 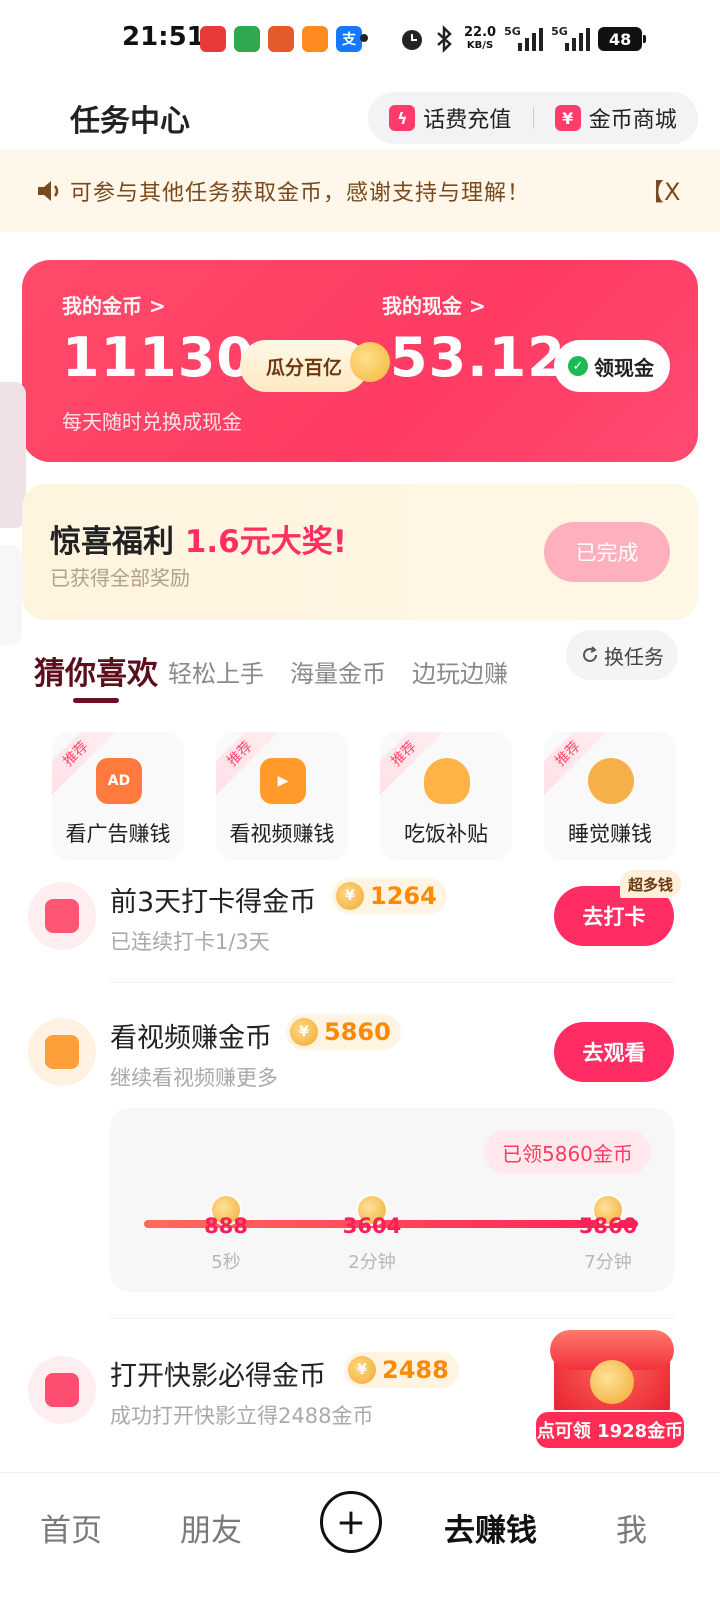 What do you see at coordinates (283, 781) in the screenshot?
I see `video-camera-icon: ▶` at bounding box center [283, 781].